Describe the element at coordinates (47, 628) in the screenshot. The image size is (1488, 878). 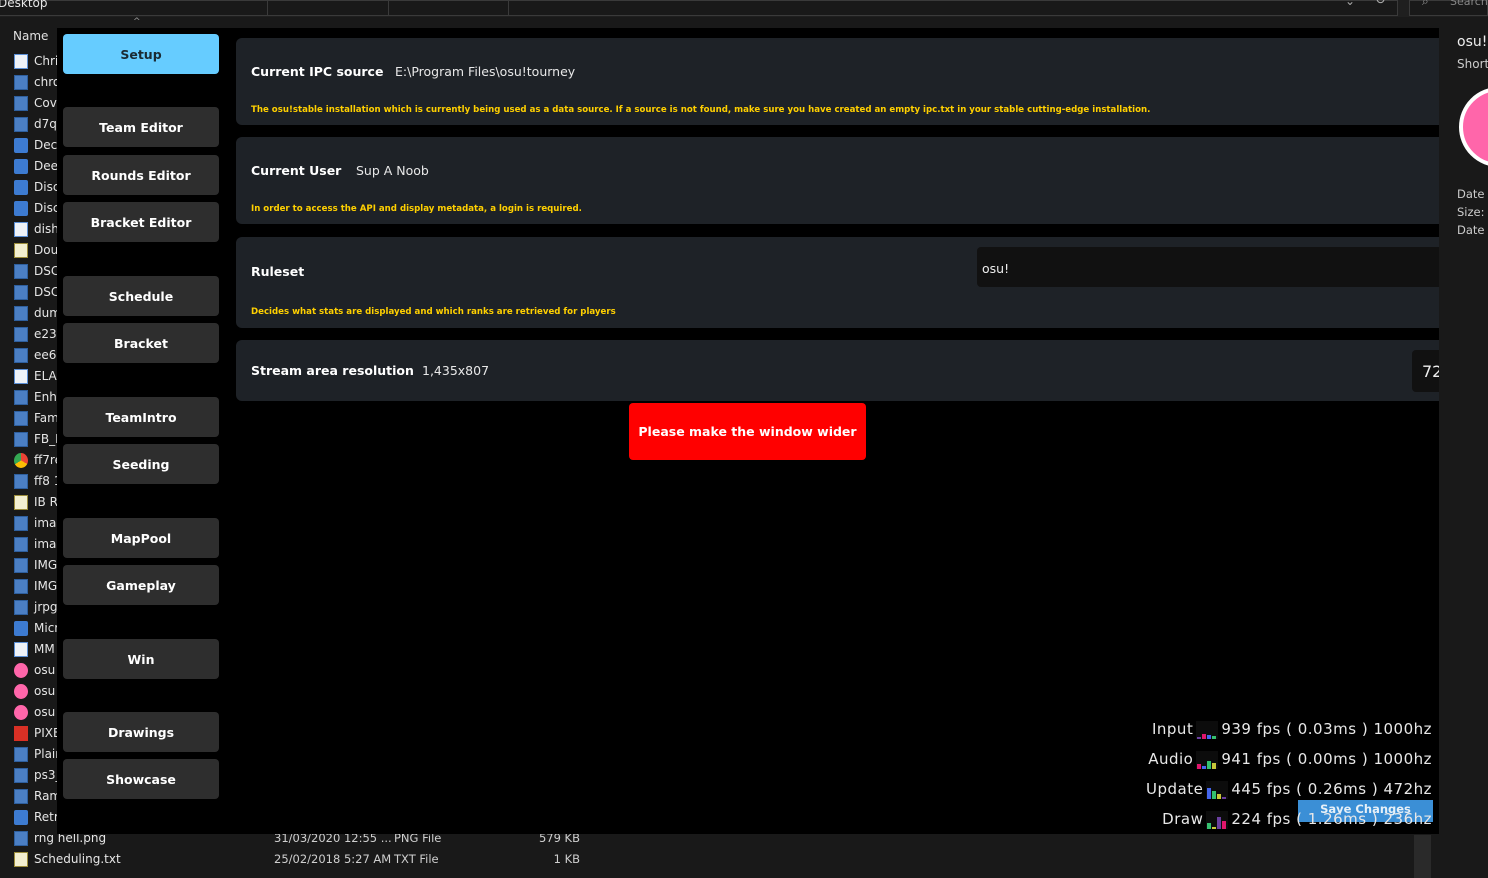
I see `file-name: Micr` at that location.